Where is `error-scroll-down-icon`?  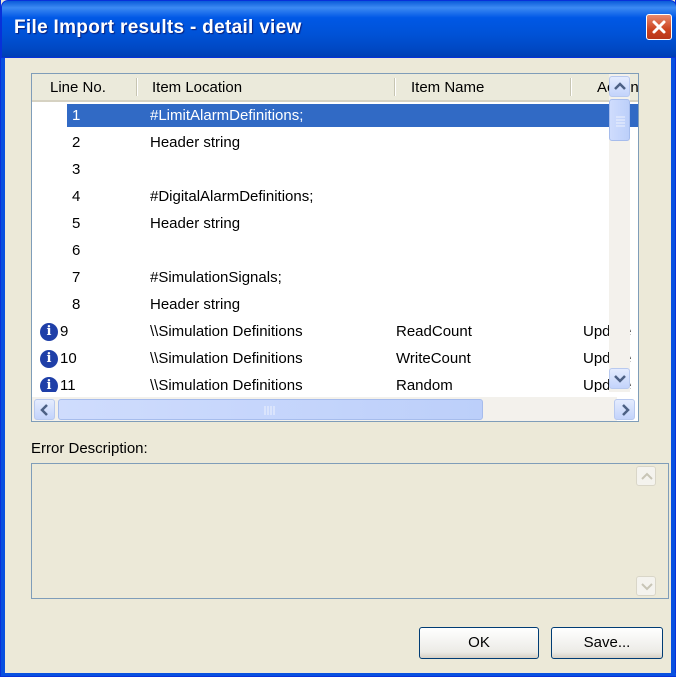 error-scroll-down-icon is located at coordinates (646, 586).